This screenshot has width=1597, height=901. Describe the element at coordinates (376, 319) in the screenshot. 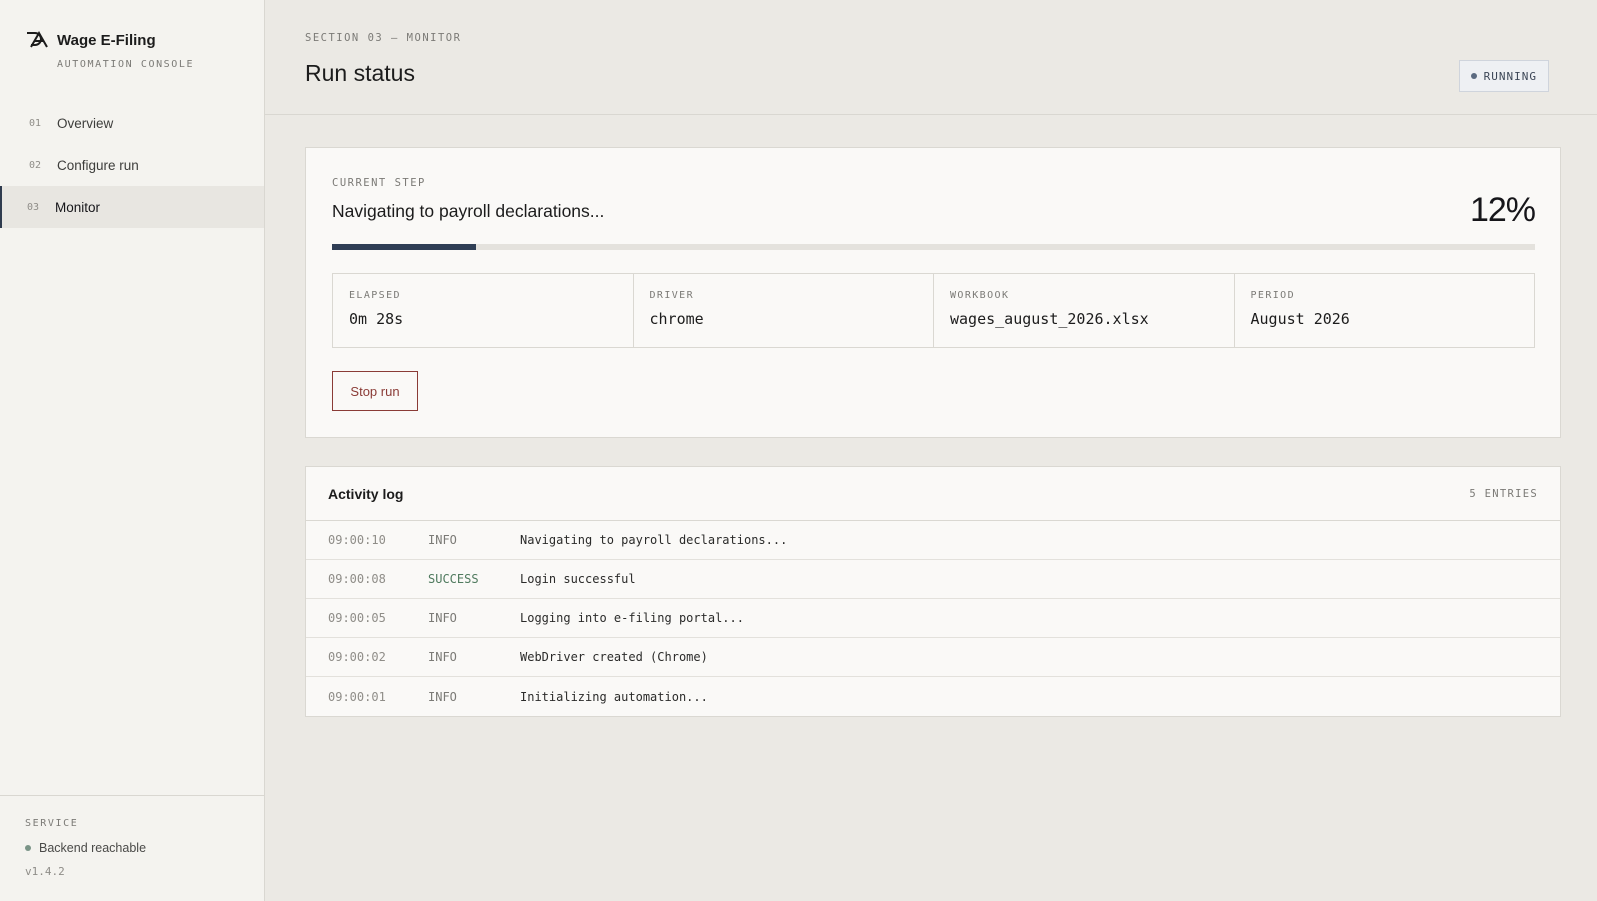

I see `meta-value: 0m 28s` at that location.